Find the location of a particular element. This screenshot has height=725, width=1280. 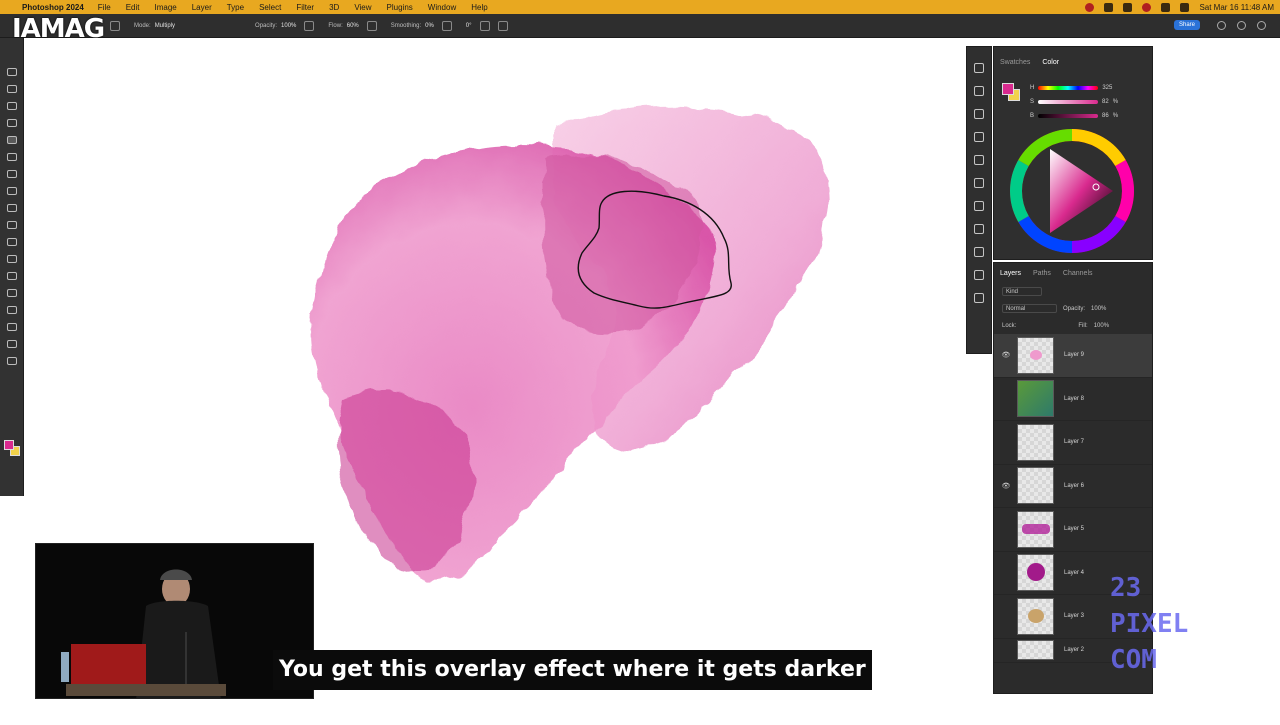

angle-control: 0° is located at coordinates (469, 26).